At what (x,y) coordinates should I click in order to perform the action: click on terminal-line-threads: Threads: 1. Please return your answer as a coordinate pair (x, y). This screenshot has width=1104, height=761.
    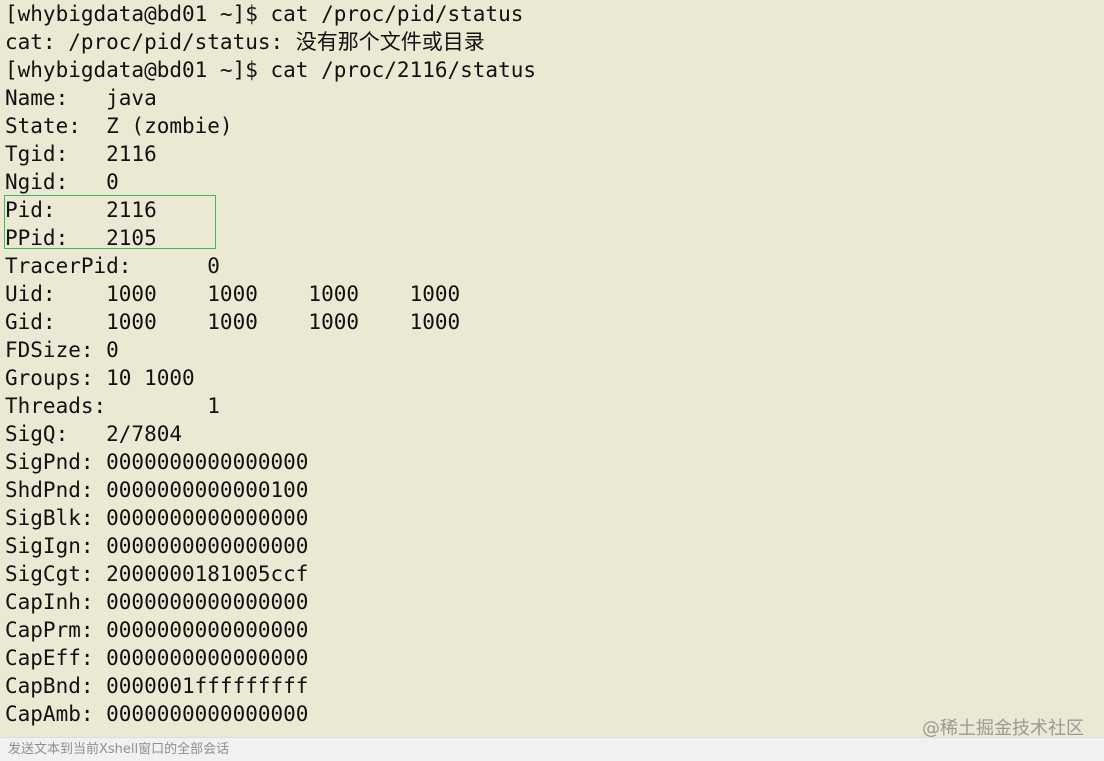
    Looking at the image, I should click on (112, 406).